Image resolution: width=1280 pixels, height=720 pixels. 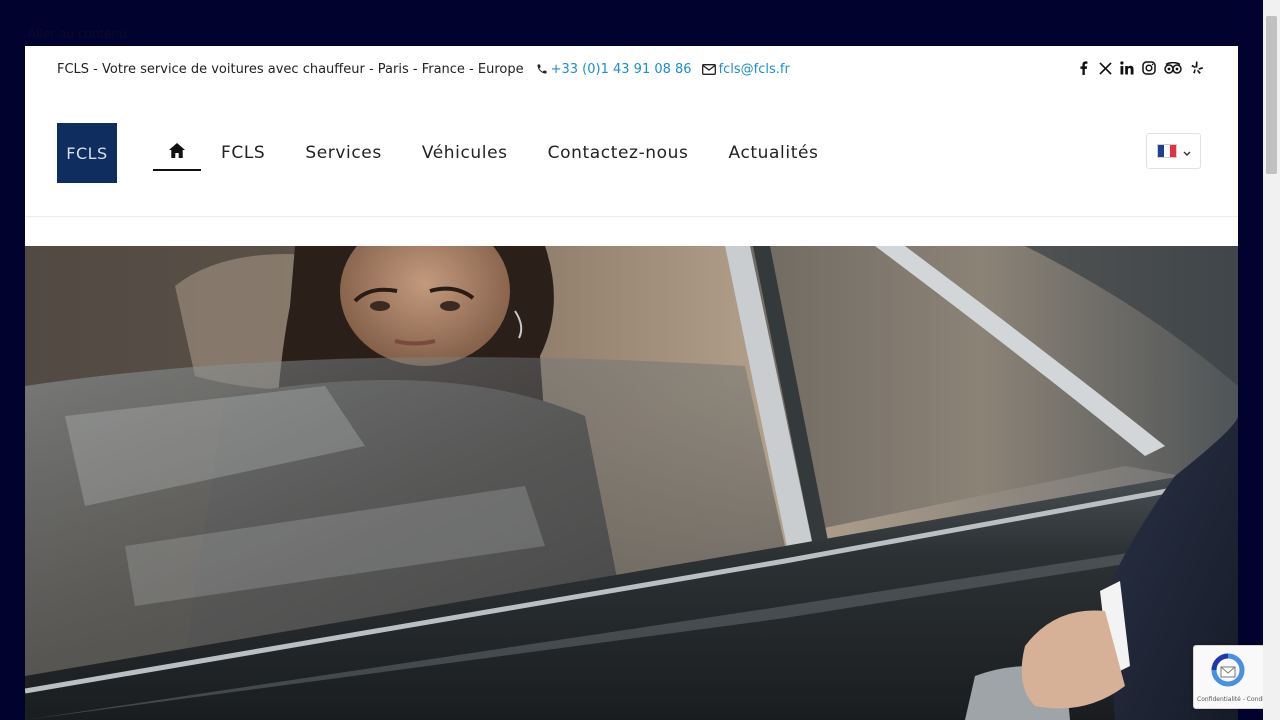 What do you see at coordinates (542, 69) in the screenshot?
I see `phone-icon` at bounding box center [542, 69].